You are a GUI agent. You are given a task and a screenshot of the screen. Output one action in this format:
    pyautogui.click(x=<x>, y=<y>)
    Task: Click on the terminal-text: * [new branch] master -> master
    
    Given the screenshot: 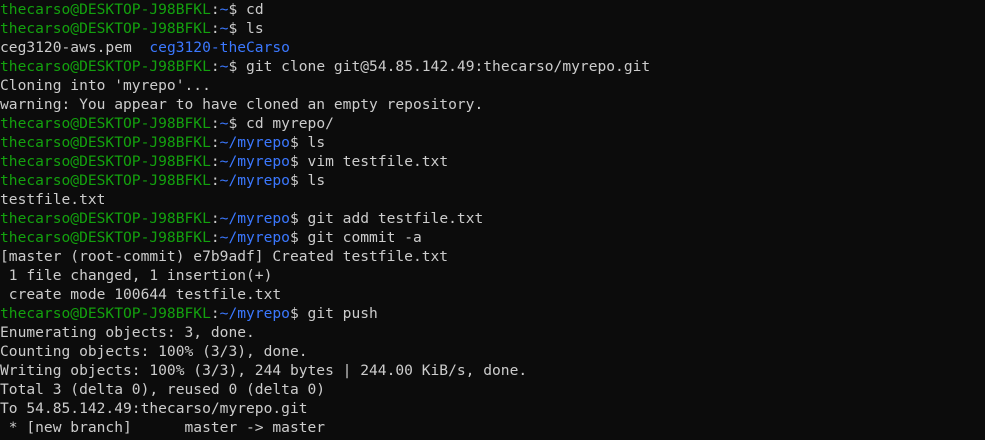 What is the action you would take?
    pyautogui.click(x=163, y=427)
    